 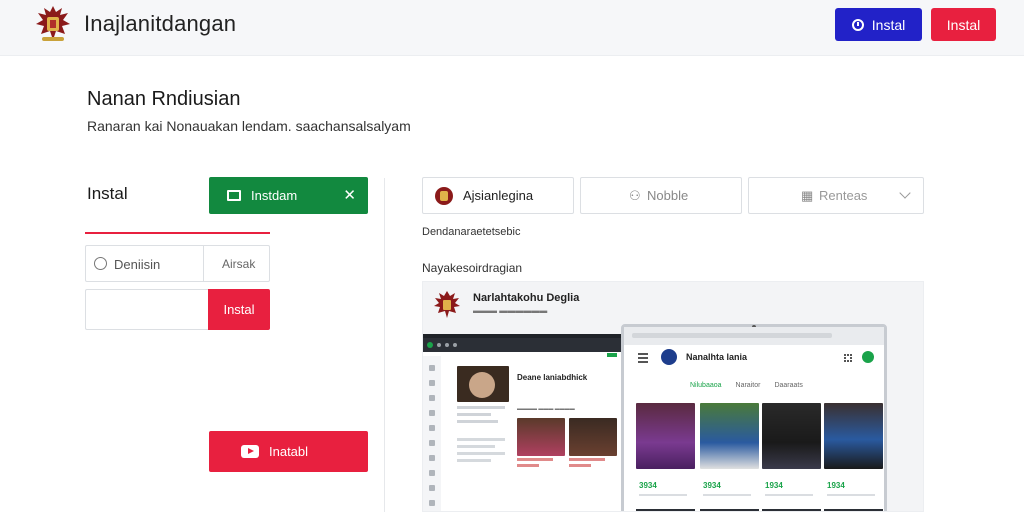 I want to click on youtube-play-icon, so click(x=250, y=451).